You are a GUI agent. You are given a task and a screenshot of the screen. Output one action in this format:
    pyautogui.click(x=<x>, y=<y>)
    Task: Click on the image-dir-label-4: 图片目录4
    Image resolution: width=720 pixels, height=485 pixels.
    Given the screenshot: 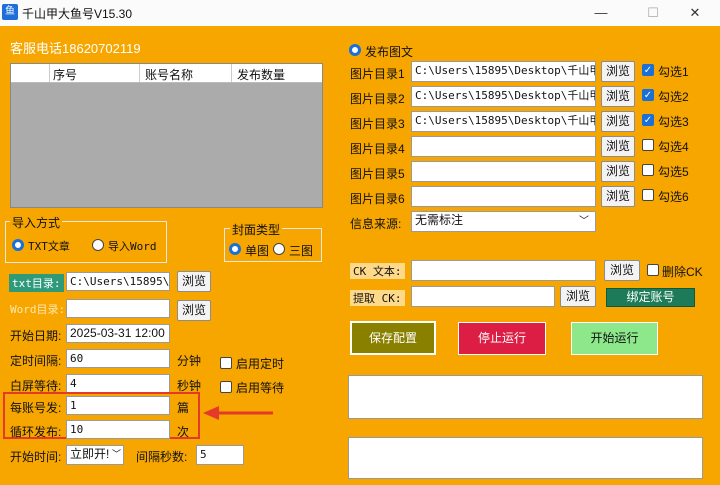 What is the action you would take?
    pyautogui.click(x=377, y=149)
    